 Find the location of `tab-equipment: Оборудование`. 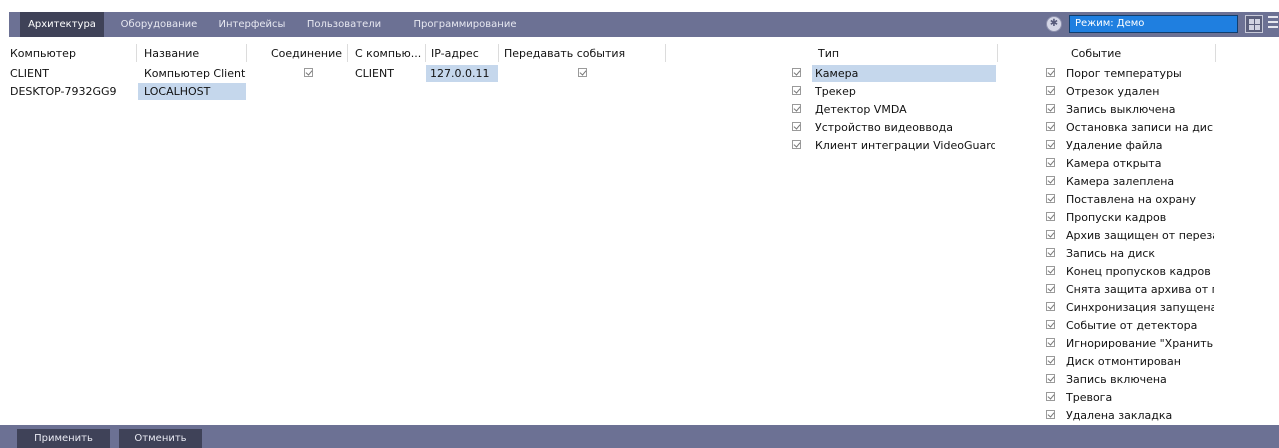

tab-equipment: Оборудование is located at coordinates (159, 24).